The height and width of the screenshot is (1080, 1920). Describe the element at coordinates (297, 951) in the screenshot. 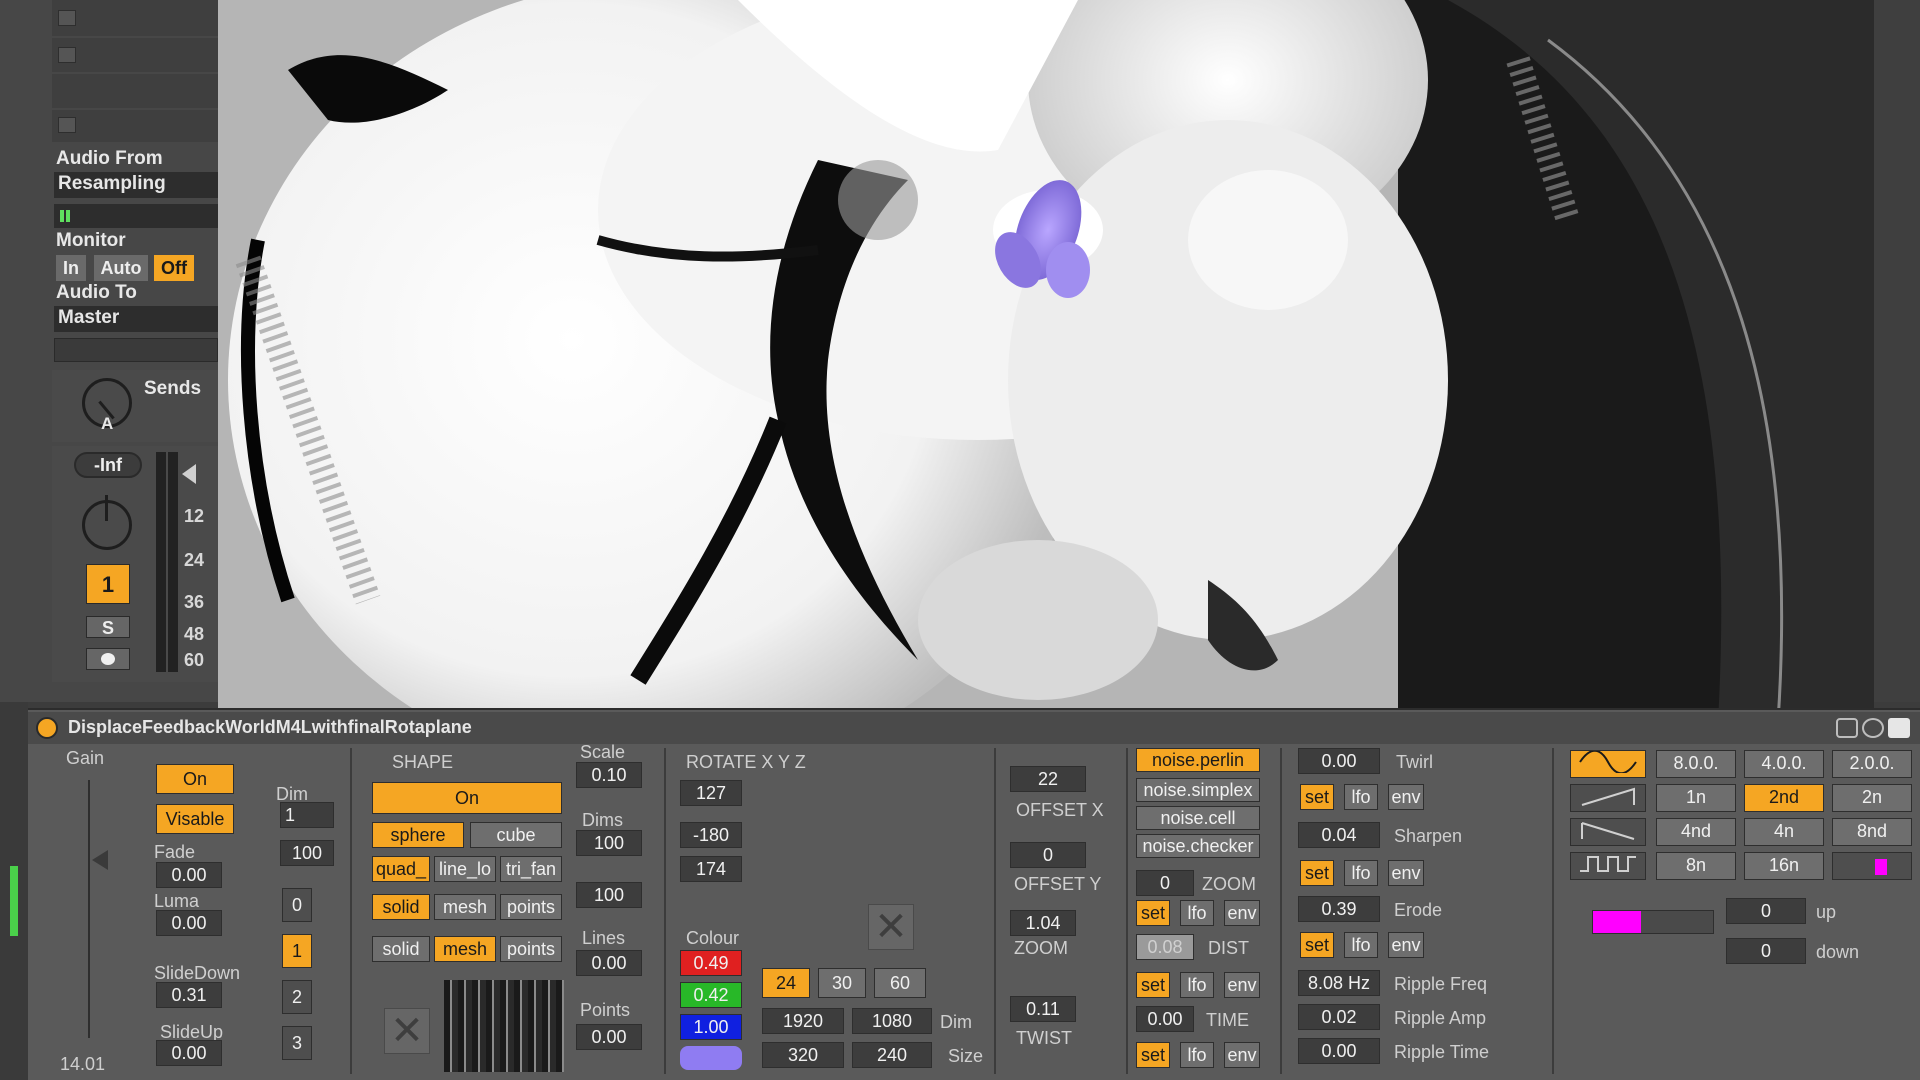

I see `index-1-button: 1` at that location.